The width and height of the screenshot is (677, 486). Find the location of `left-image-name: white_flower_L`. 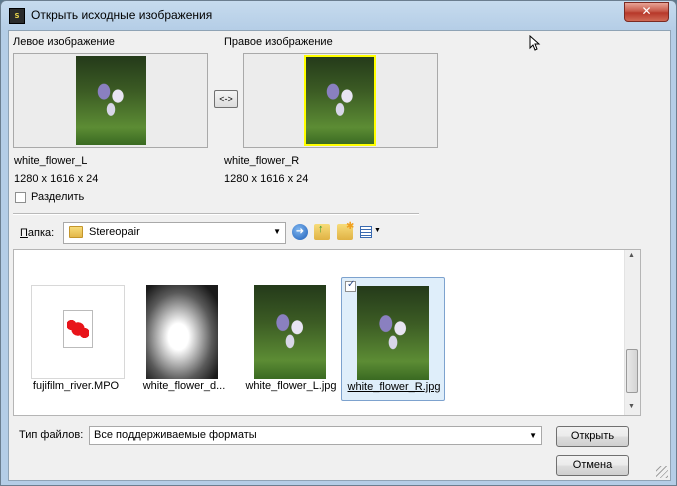

left-image-name: white_flower_L is located at coordinates (51, 161).